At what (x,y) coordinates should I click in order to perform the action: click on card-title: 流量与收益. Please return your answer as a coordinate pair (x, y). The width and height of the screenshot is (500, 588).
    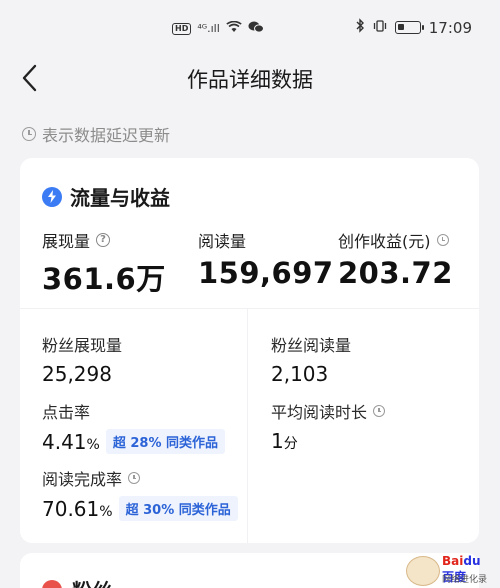
    Looking at the image, I should click on (120, 198).